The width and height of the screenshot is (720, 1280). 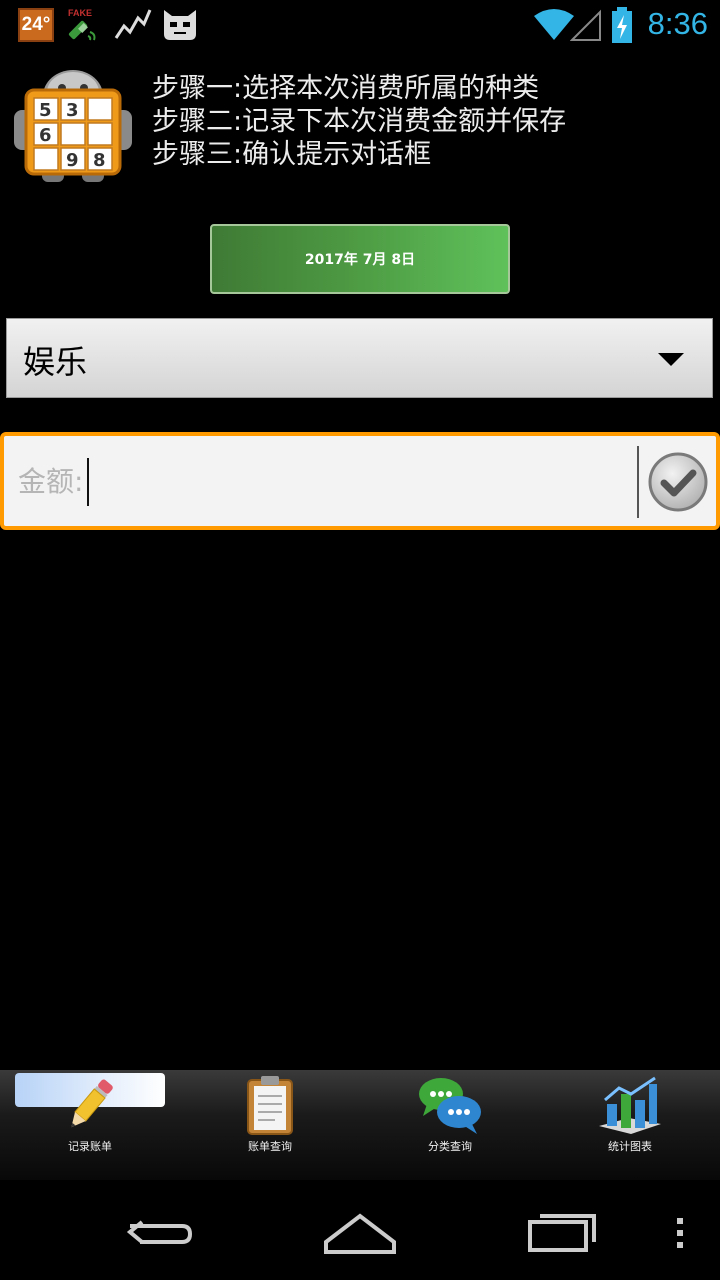 I want to click on svg-text: FAKE, so click(x=80, y=13).